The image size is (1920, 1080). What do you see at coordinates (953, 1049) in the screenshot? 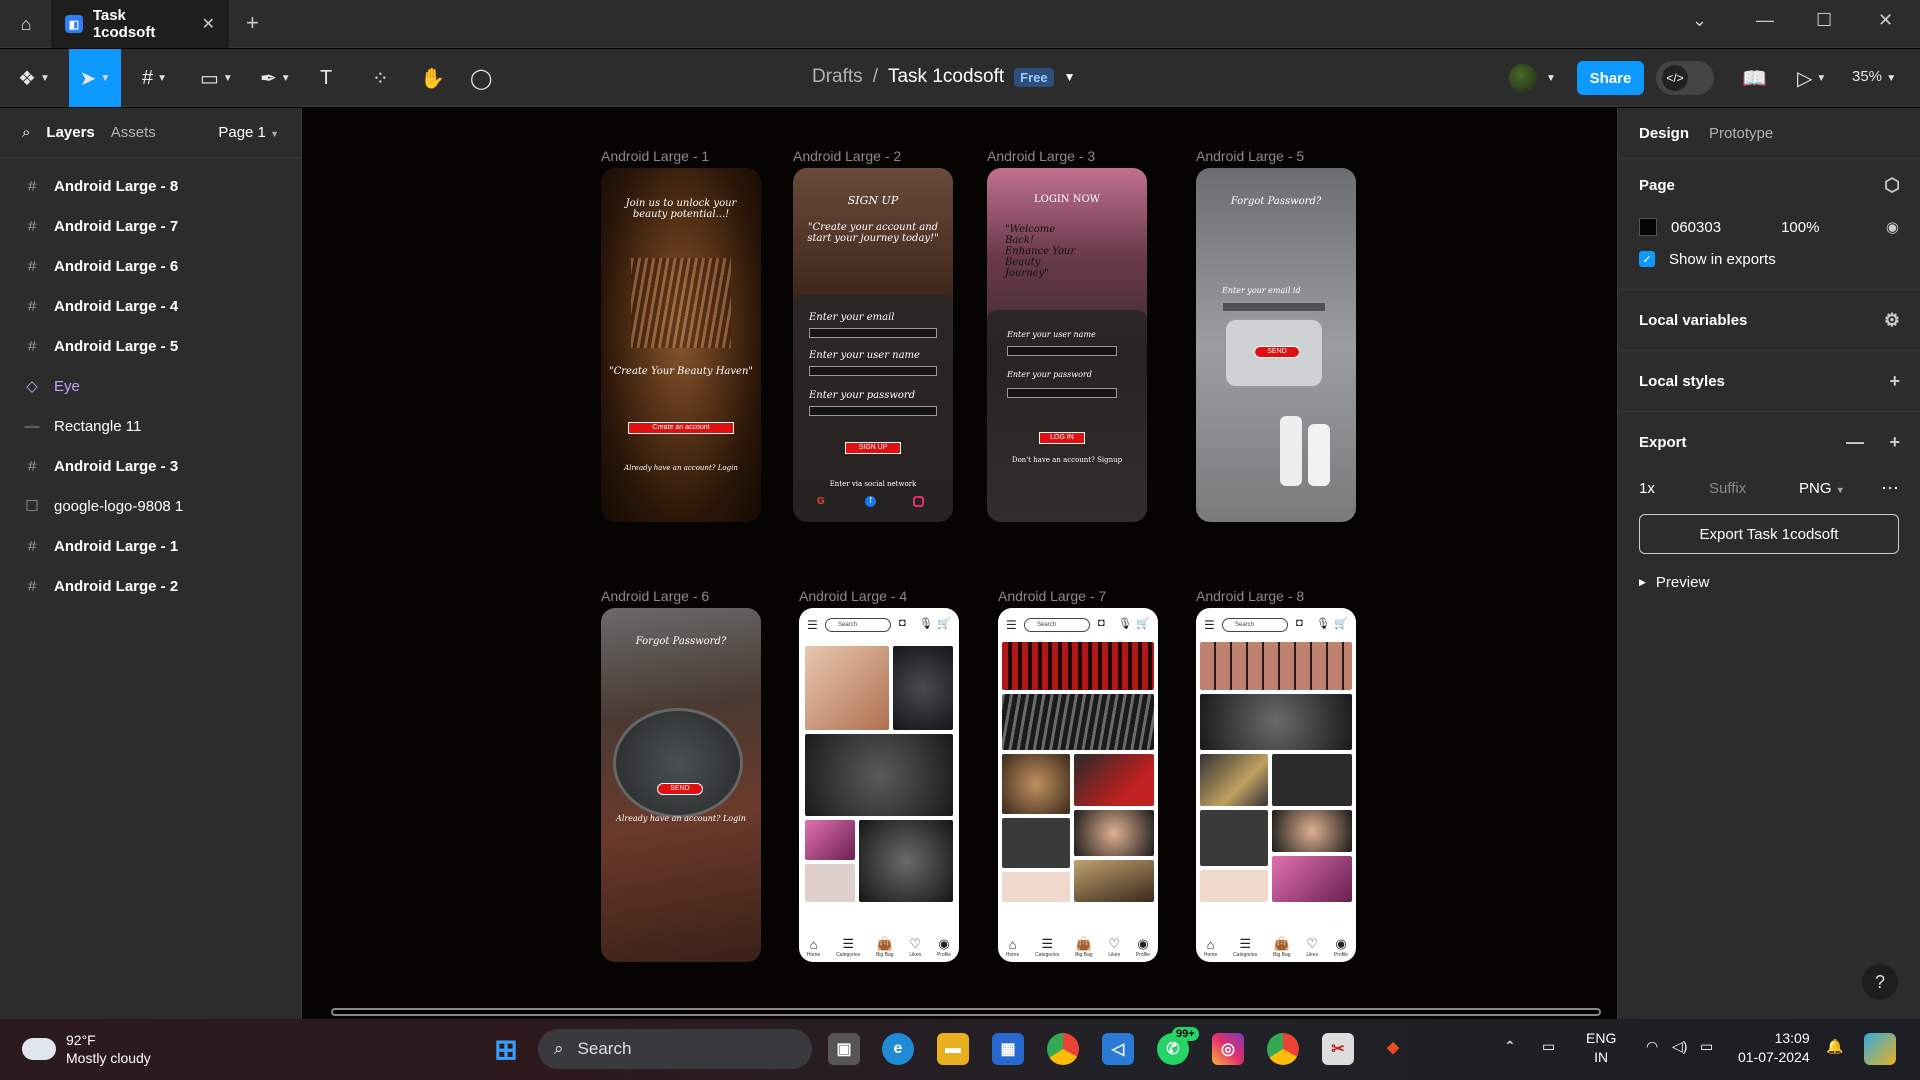
I see `file-explorer-icon: ▬` at bounding box center [953, 1049].